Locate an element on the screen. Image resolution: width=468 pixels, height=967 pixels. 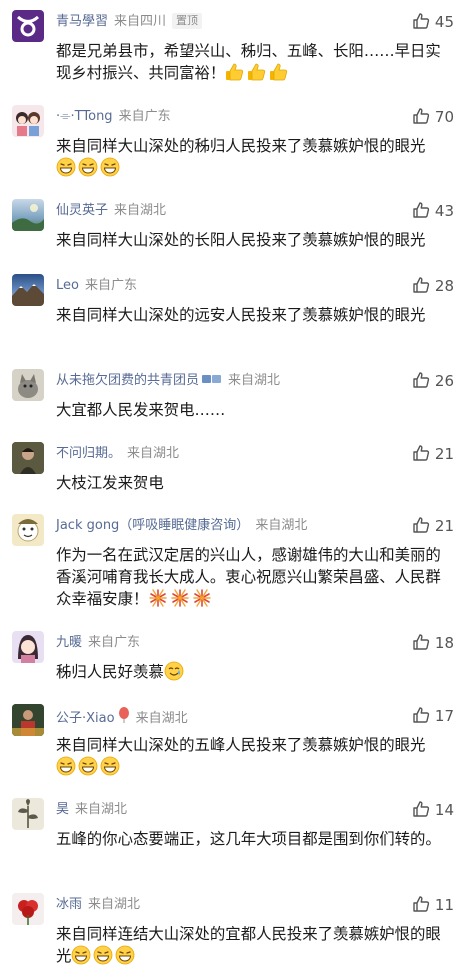
like-button: 70 is located at coordinates (433, 117).